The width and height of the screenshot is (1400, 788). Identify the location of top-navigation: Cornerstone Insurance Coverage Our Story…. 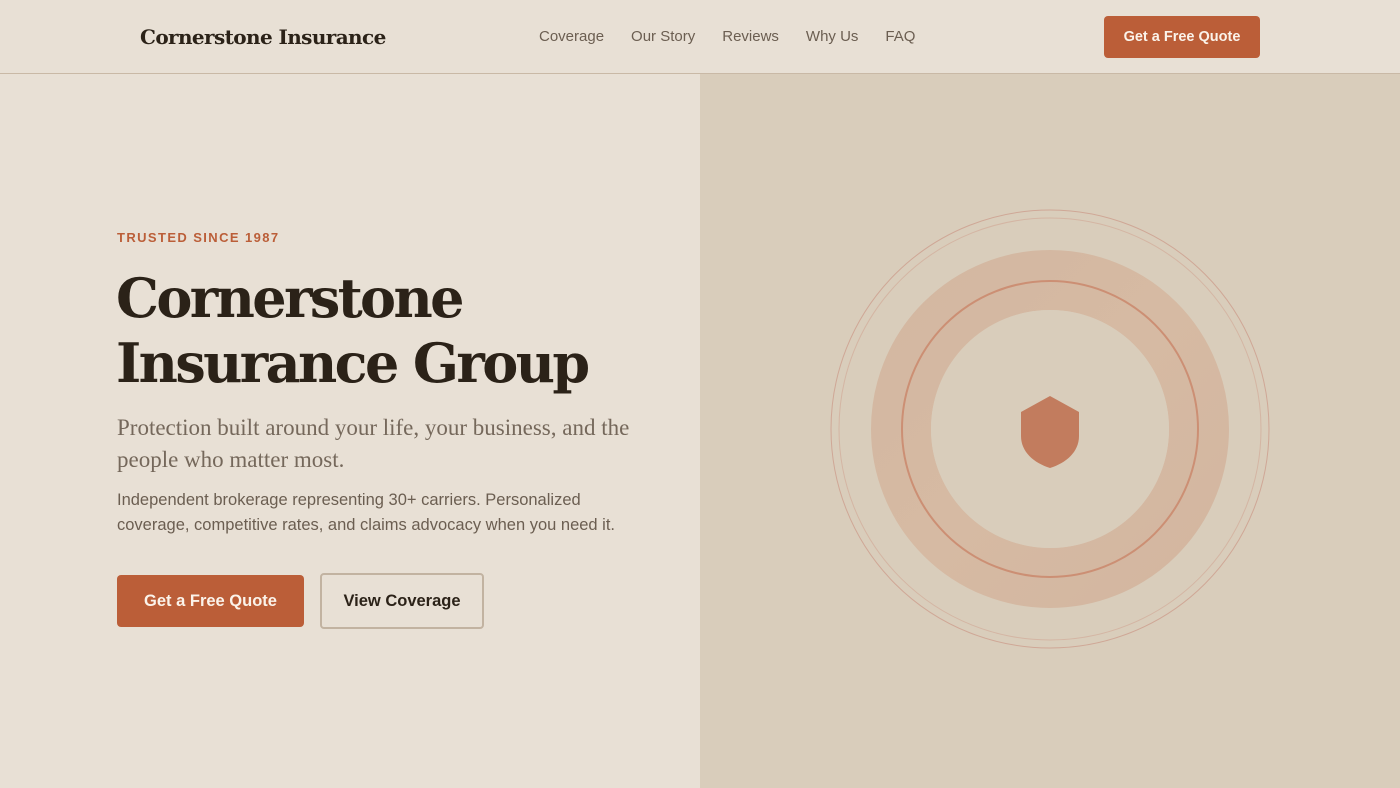
(700, 37).